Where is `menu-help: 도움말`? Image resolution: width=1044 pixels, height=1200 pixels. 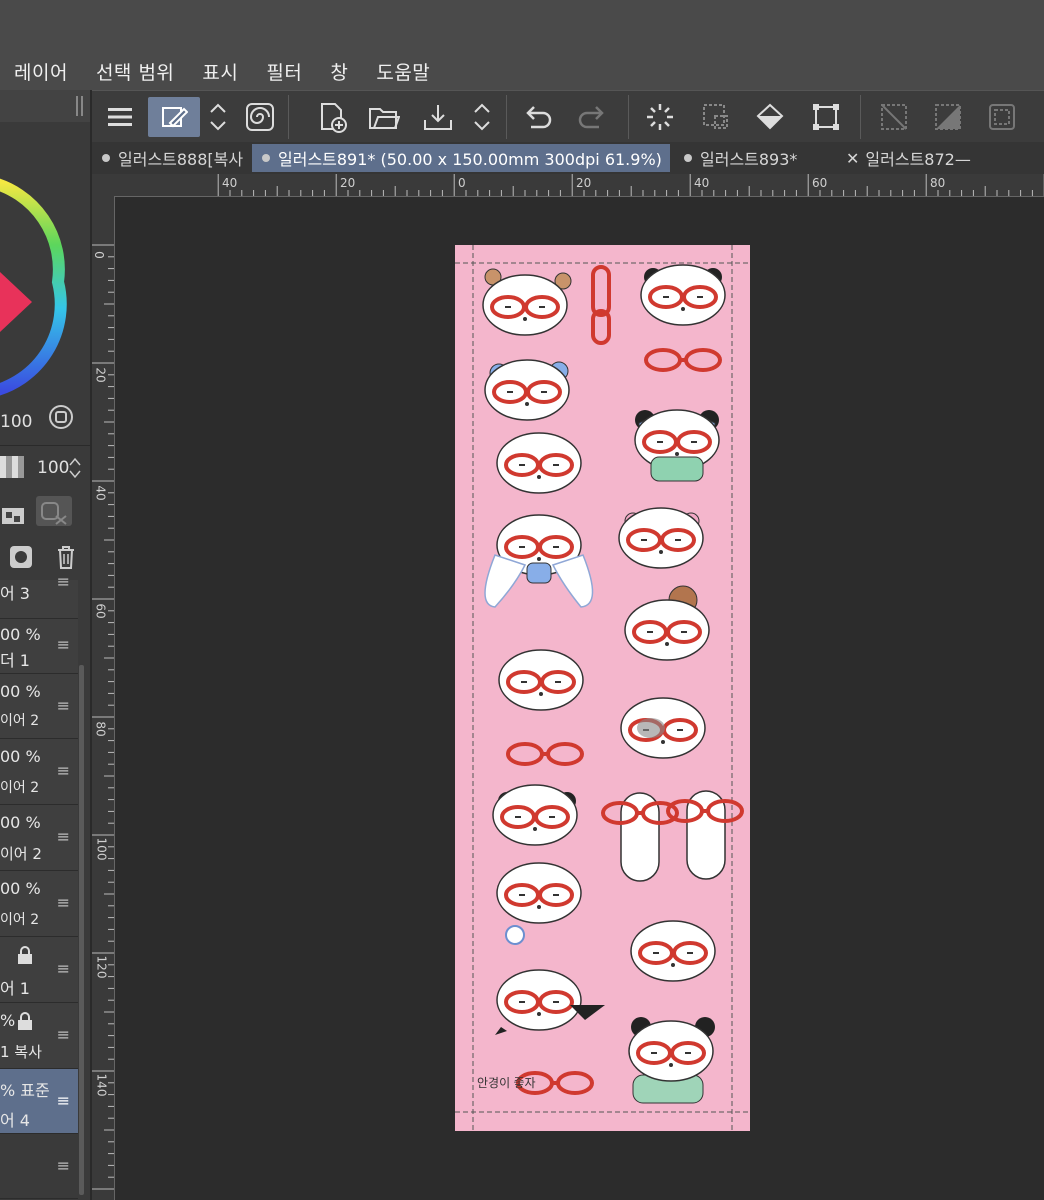
menu-help: 도움말 is located at coordinates (403, 71).